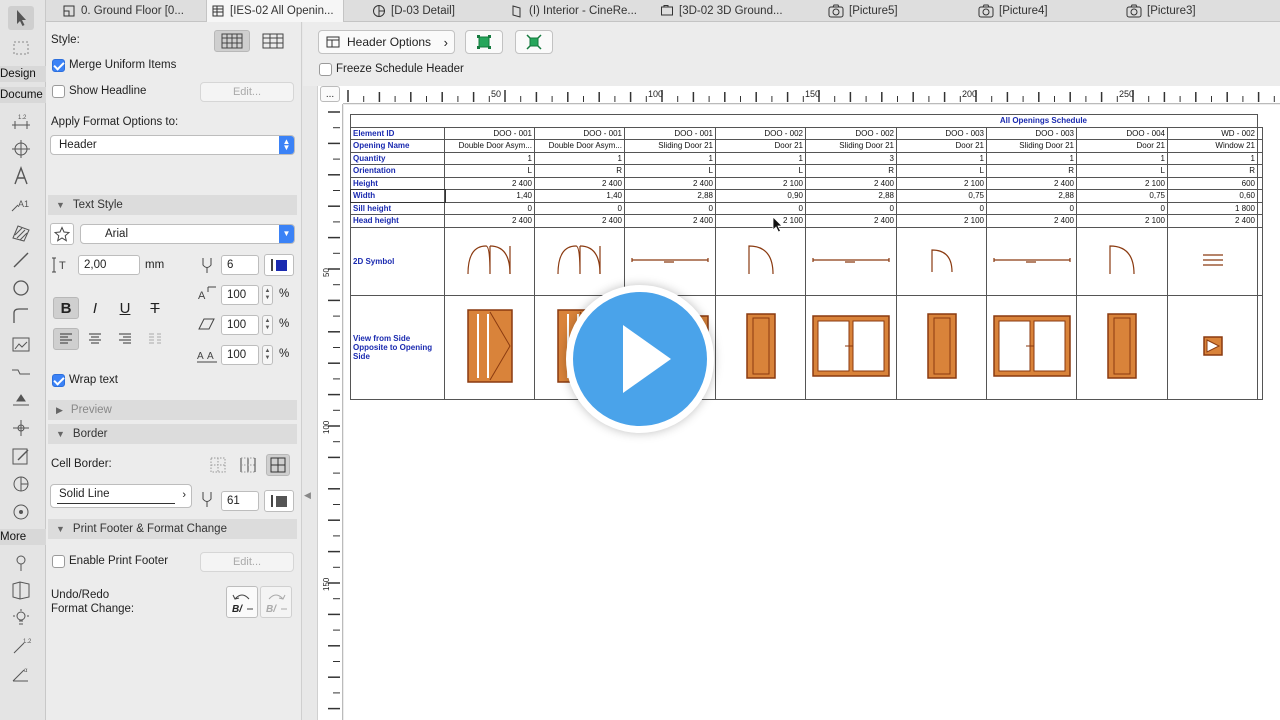 The height and width of the screenshot is (720, 1280). Describe the element at coordinates (172, 205) in the screenshot. I see `text-style-section: ▼ Text Style` at that location.